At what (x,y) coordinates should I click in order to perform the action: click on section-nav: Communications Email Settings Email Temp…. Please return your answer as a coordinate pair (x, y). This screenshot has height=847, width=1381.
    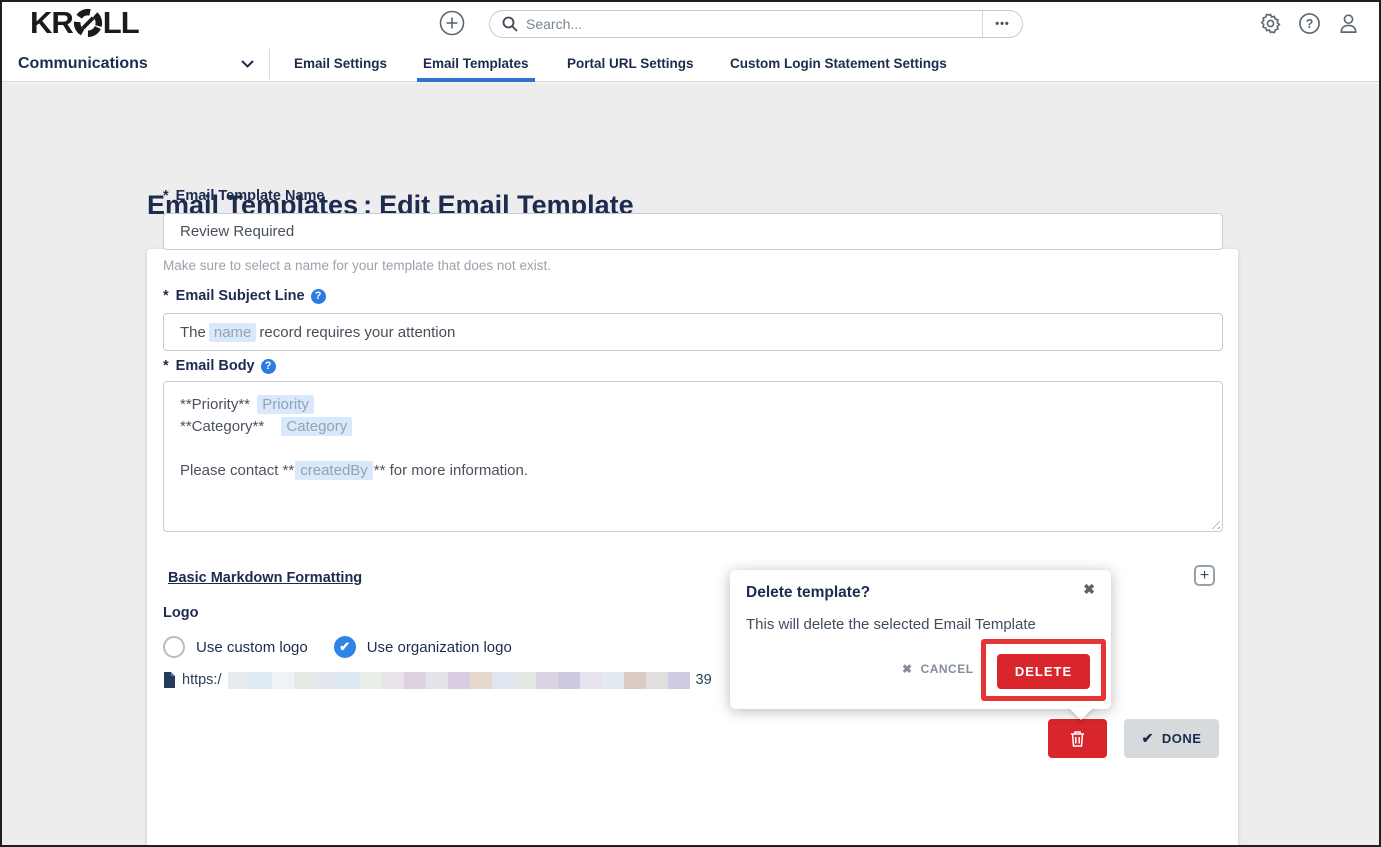
    Looking at the image, I should click on (690, 64).